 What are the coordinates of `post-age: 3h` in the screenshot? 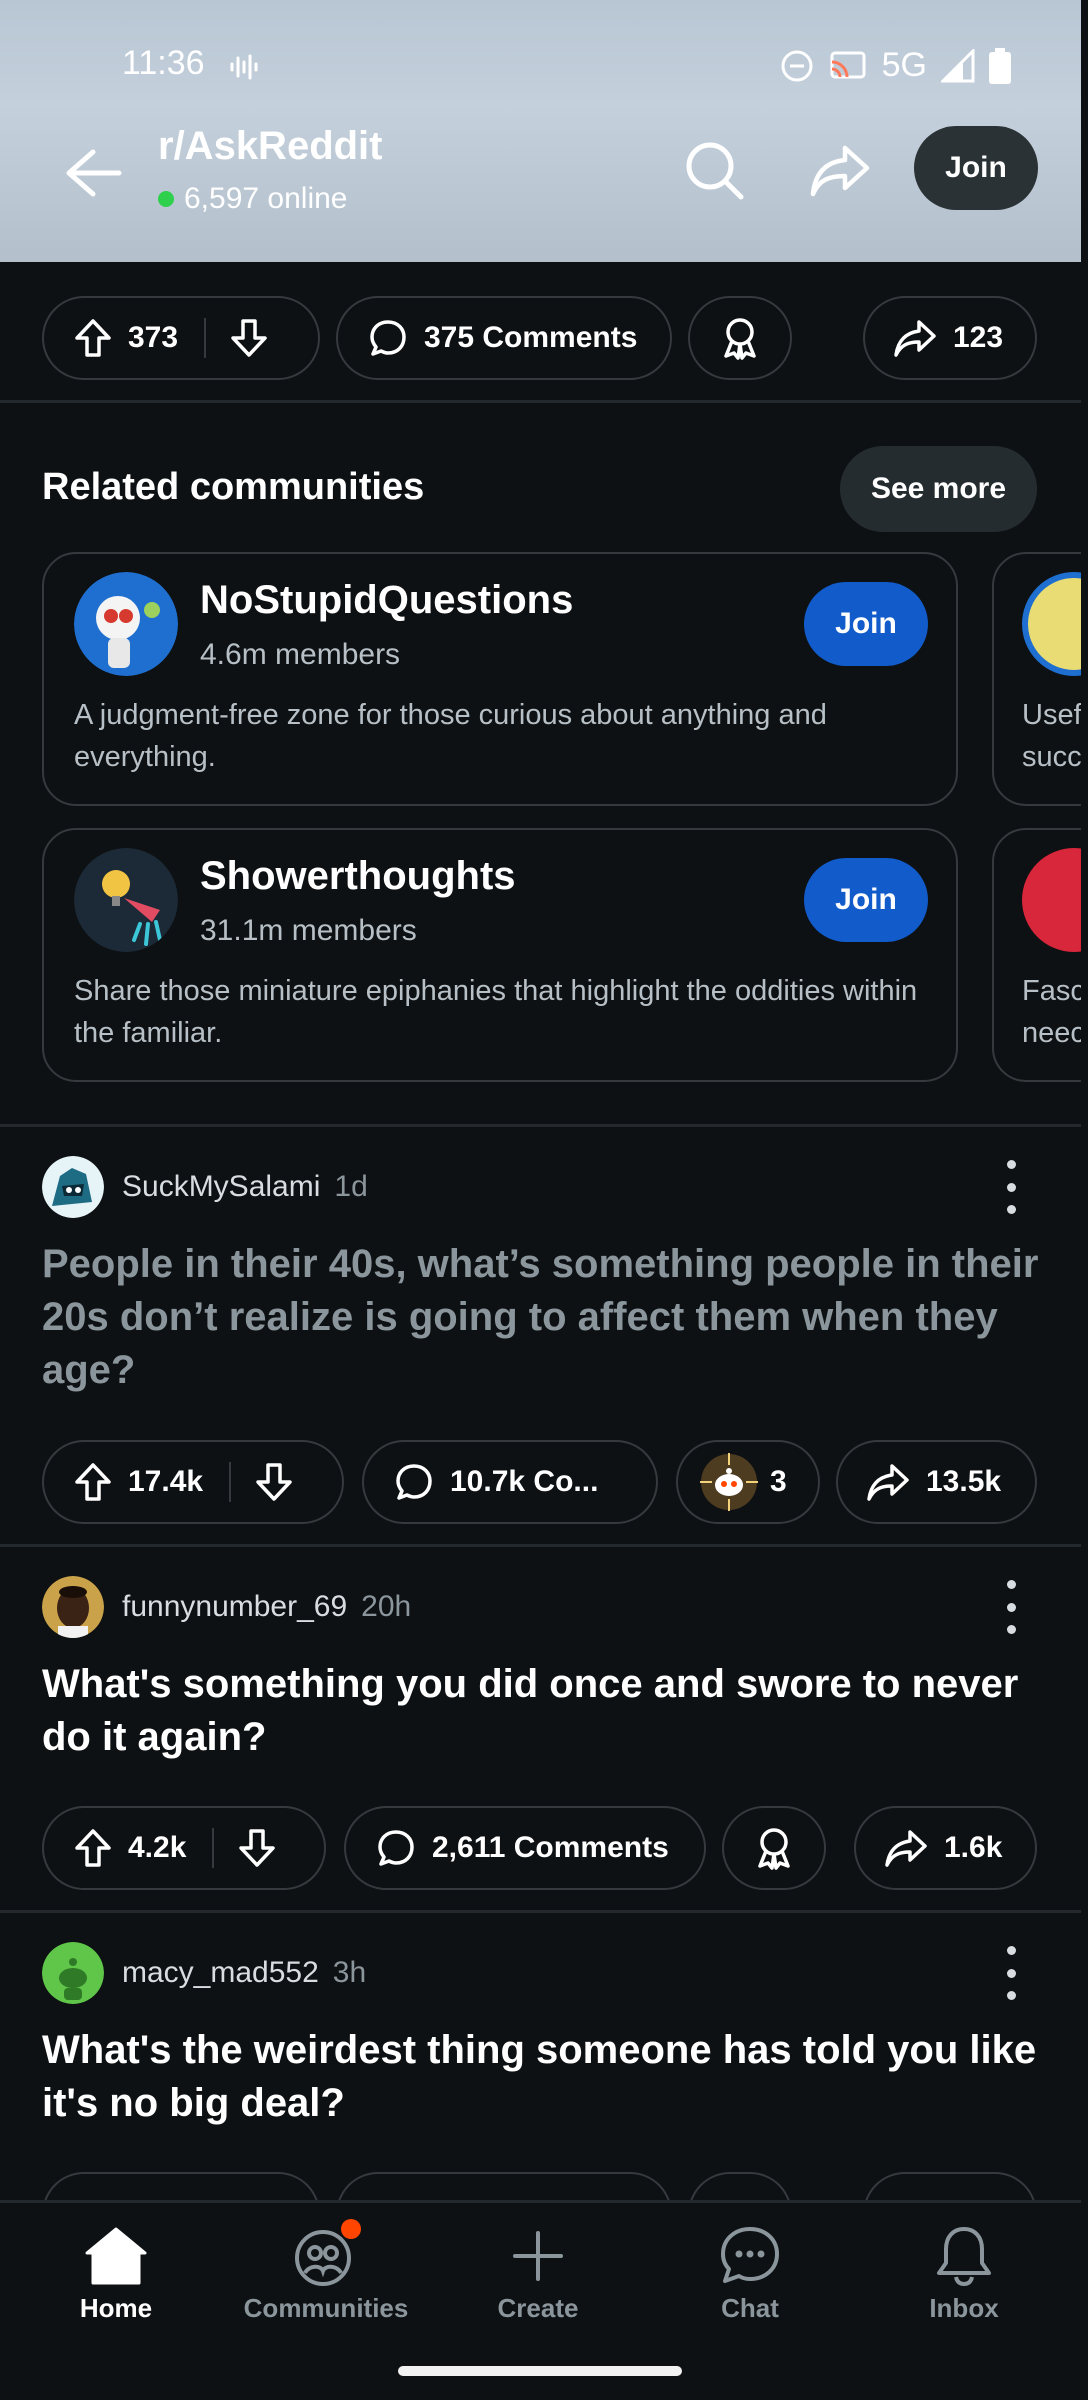 It's located at (349, 1972).